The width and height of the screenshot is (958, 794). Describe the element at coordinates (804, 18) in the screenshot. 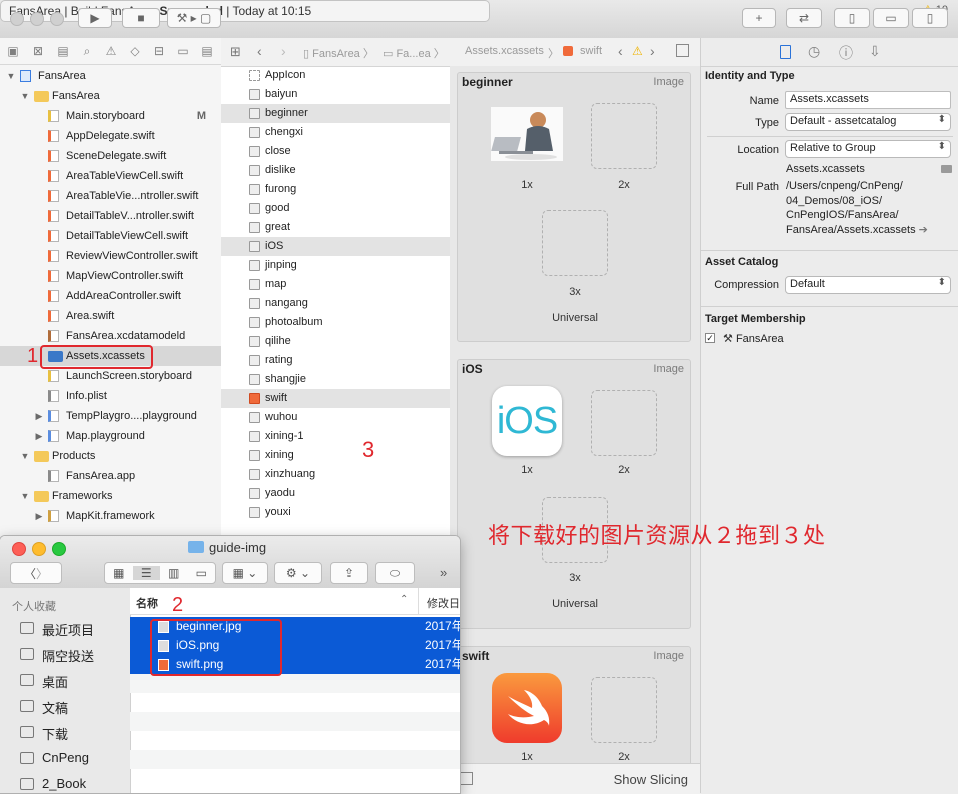

I see `code-review-button: ⇄` at that location.